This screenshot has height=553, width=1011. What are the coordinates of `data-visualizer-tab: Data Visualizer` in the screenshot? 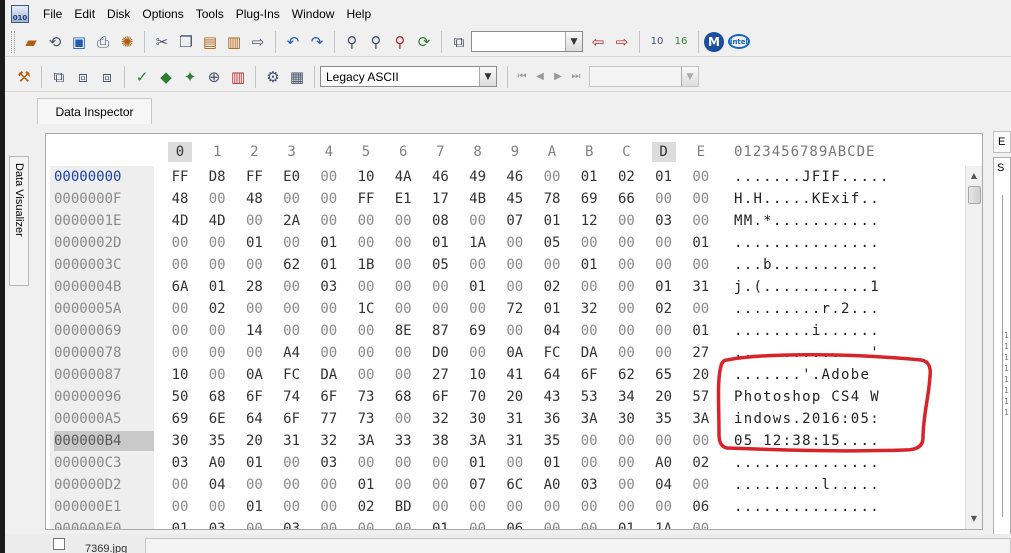 It's located at (19, 221).